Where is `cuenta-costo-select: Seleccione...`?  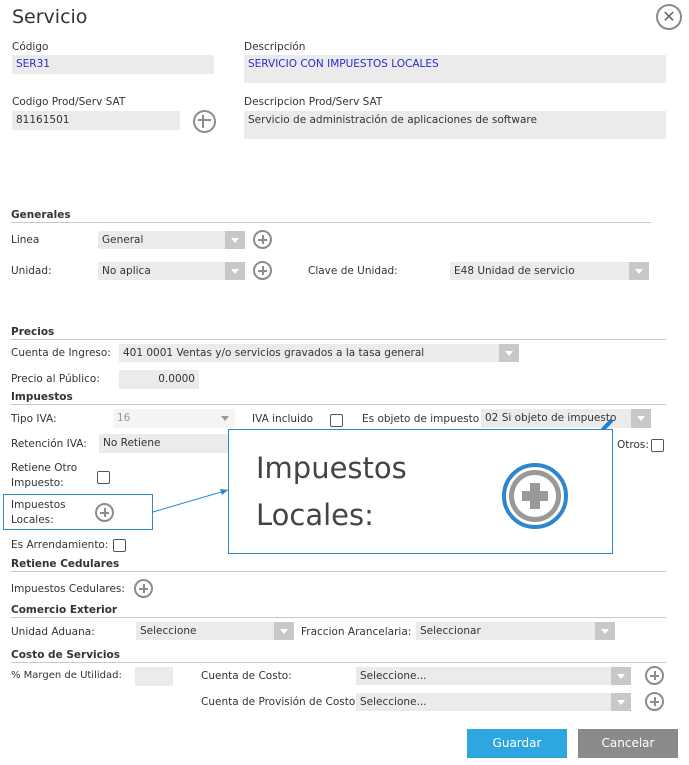
cuenta-costo-select: Seleccione... is located at coordinates (493, 676).